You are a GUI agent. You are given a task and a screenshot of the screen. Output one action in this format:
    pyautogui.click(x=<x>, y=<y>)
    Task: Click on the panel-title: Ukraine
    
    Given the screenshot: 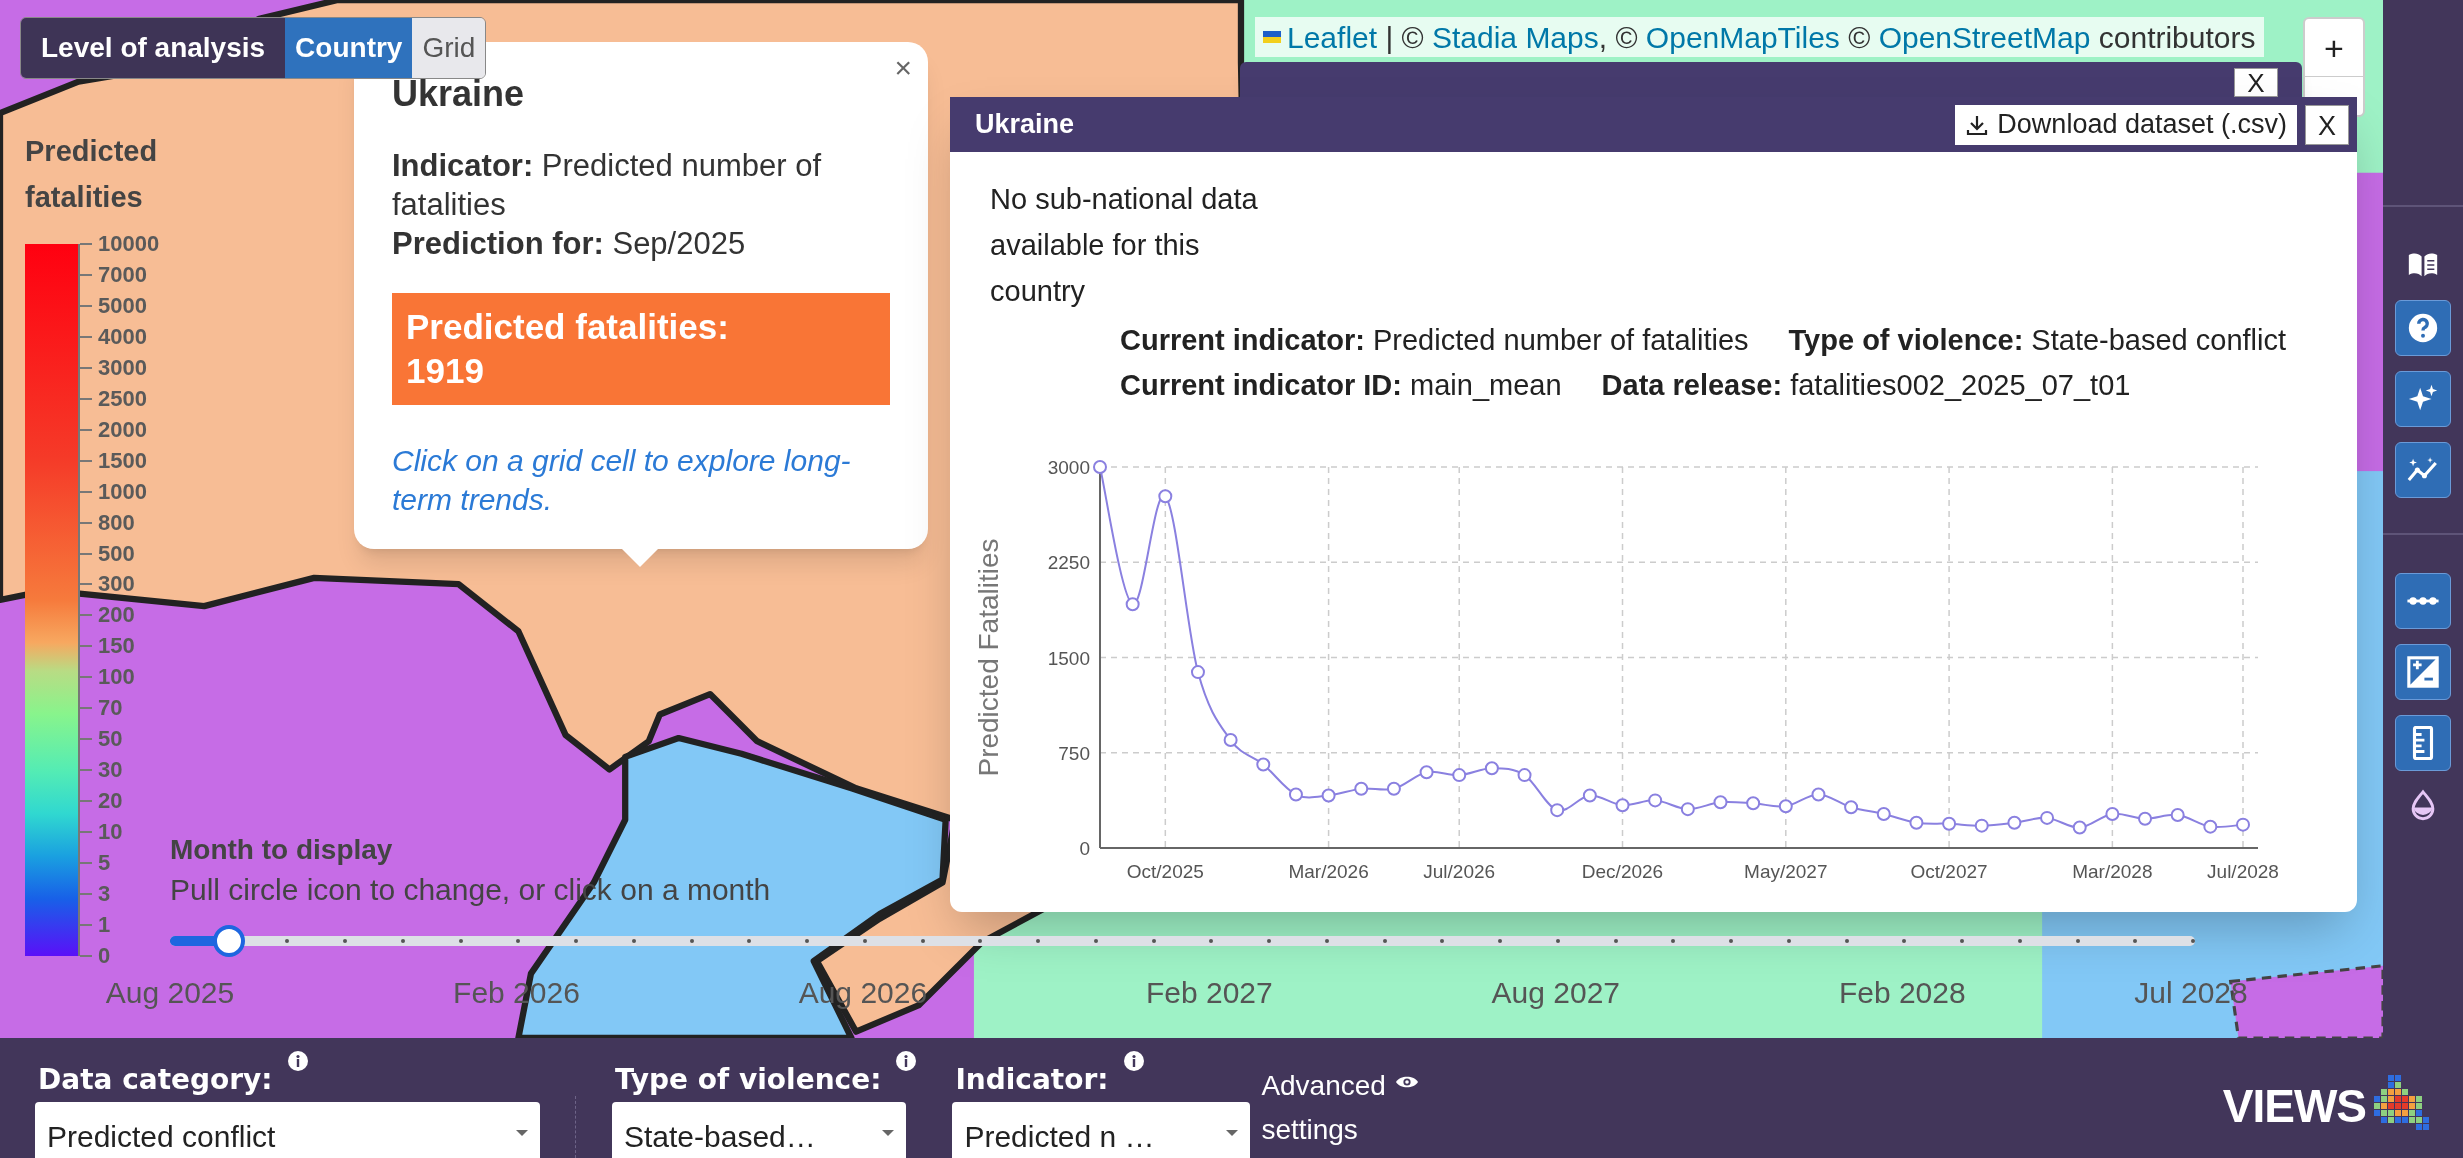 What is the action you would take?
    pyautogui.click(x=1025, y=125)
    